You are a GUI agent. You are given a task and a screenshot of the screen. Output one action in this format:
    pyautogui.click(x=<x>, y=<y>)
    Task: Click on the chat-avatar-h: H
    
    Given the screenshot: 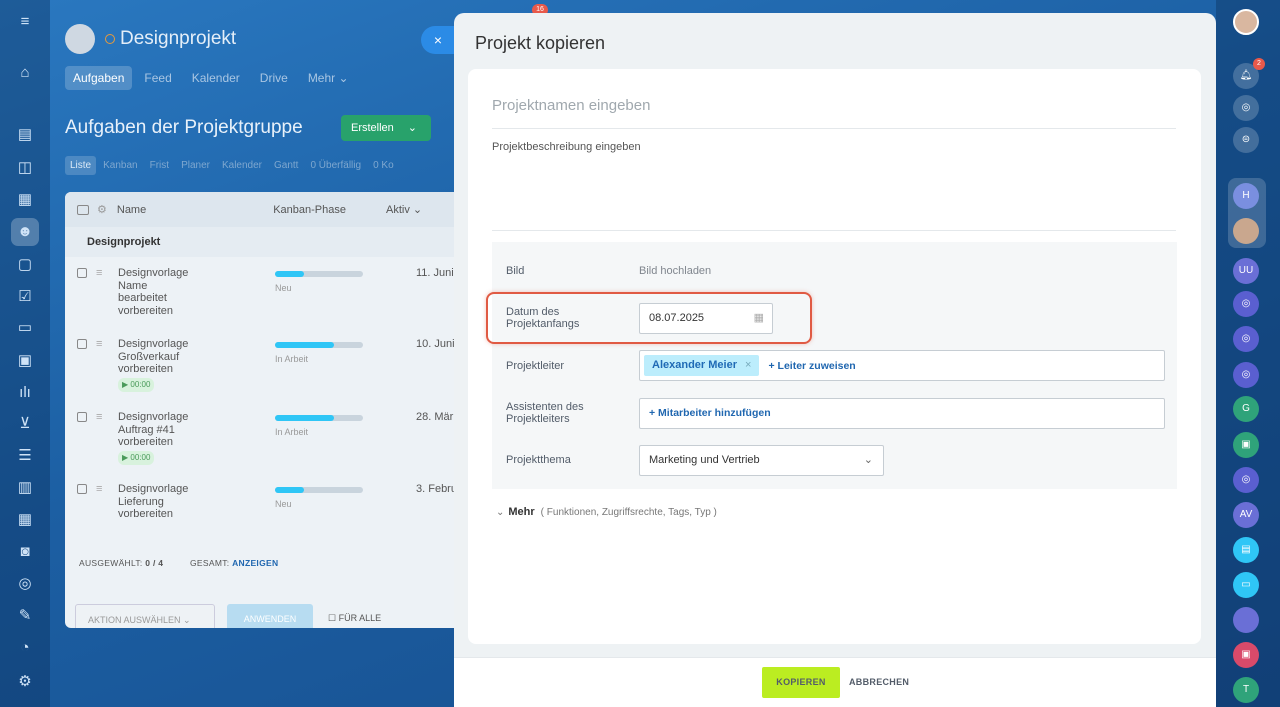 What is the action you would take?
    pyautogui.click(x=1246, y=196)
    